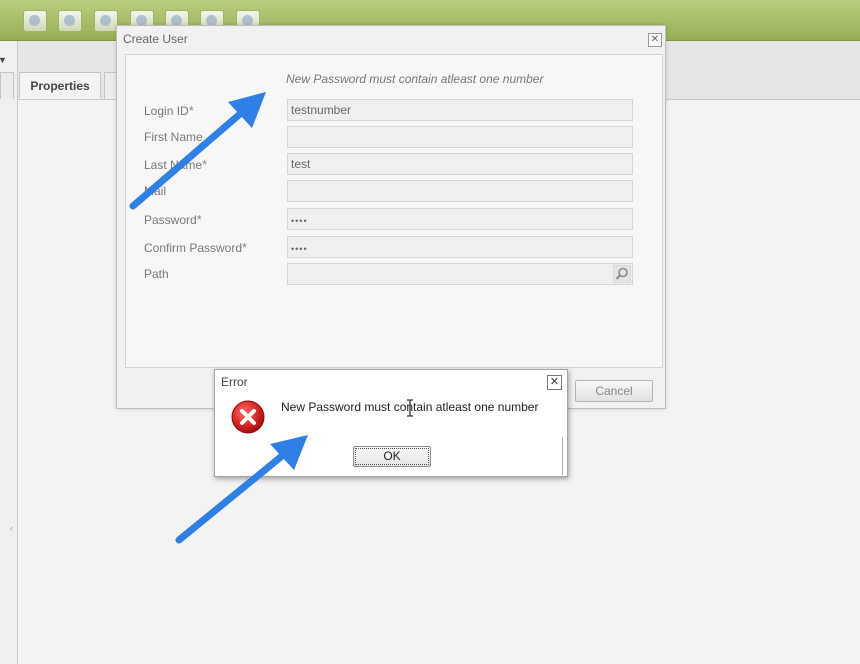  What do you see at coordinates (218, 318) in the screenshot?
I see `annotation-arrows` at bounding box center [218, 318].